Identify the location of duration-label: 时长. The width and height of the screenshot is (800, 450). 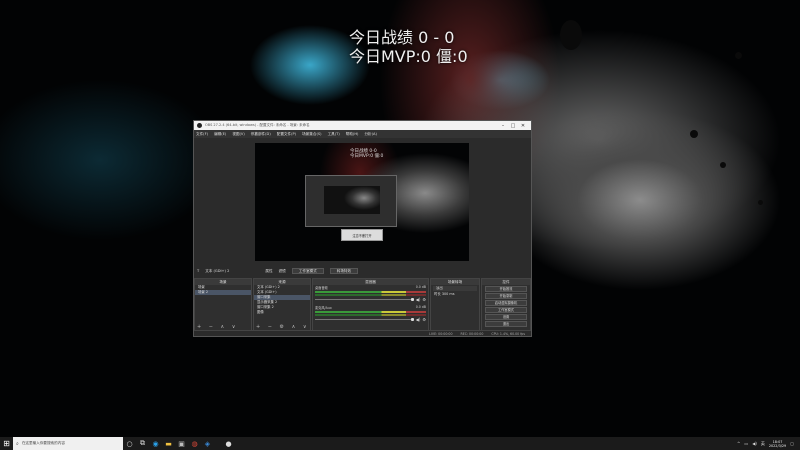
(437, 294).